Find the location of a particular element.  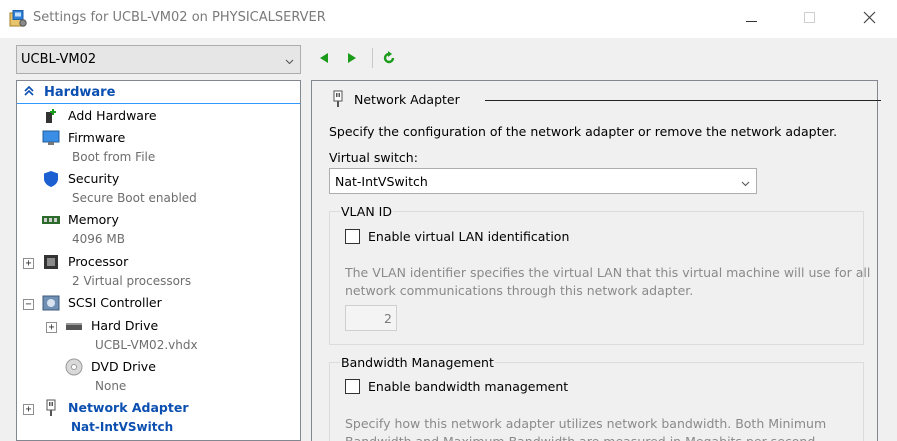

refresh-icon is located at coordinates (389, 59).